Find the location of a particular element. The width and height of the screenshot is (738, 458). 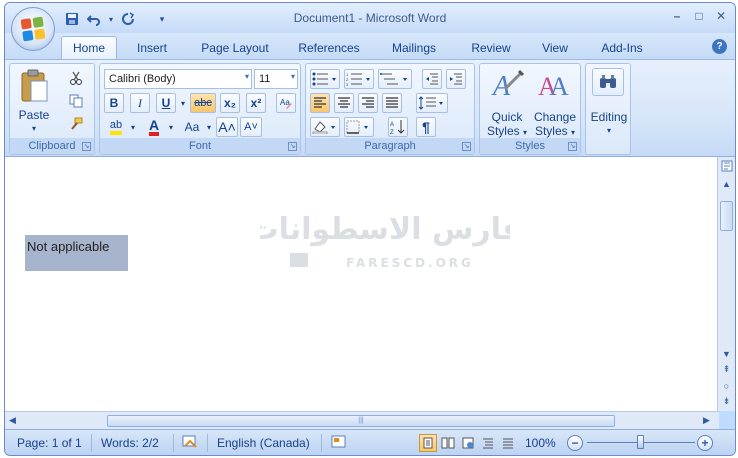

change-case-button: Aa is located at coordinates (192, 127).